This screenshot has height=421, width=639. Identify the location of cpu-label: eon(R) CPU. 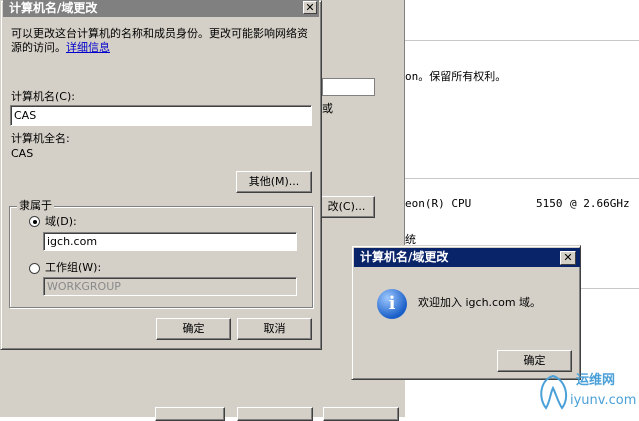
(438, 203).